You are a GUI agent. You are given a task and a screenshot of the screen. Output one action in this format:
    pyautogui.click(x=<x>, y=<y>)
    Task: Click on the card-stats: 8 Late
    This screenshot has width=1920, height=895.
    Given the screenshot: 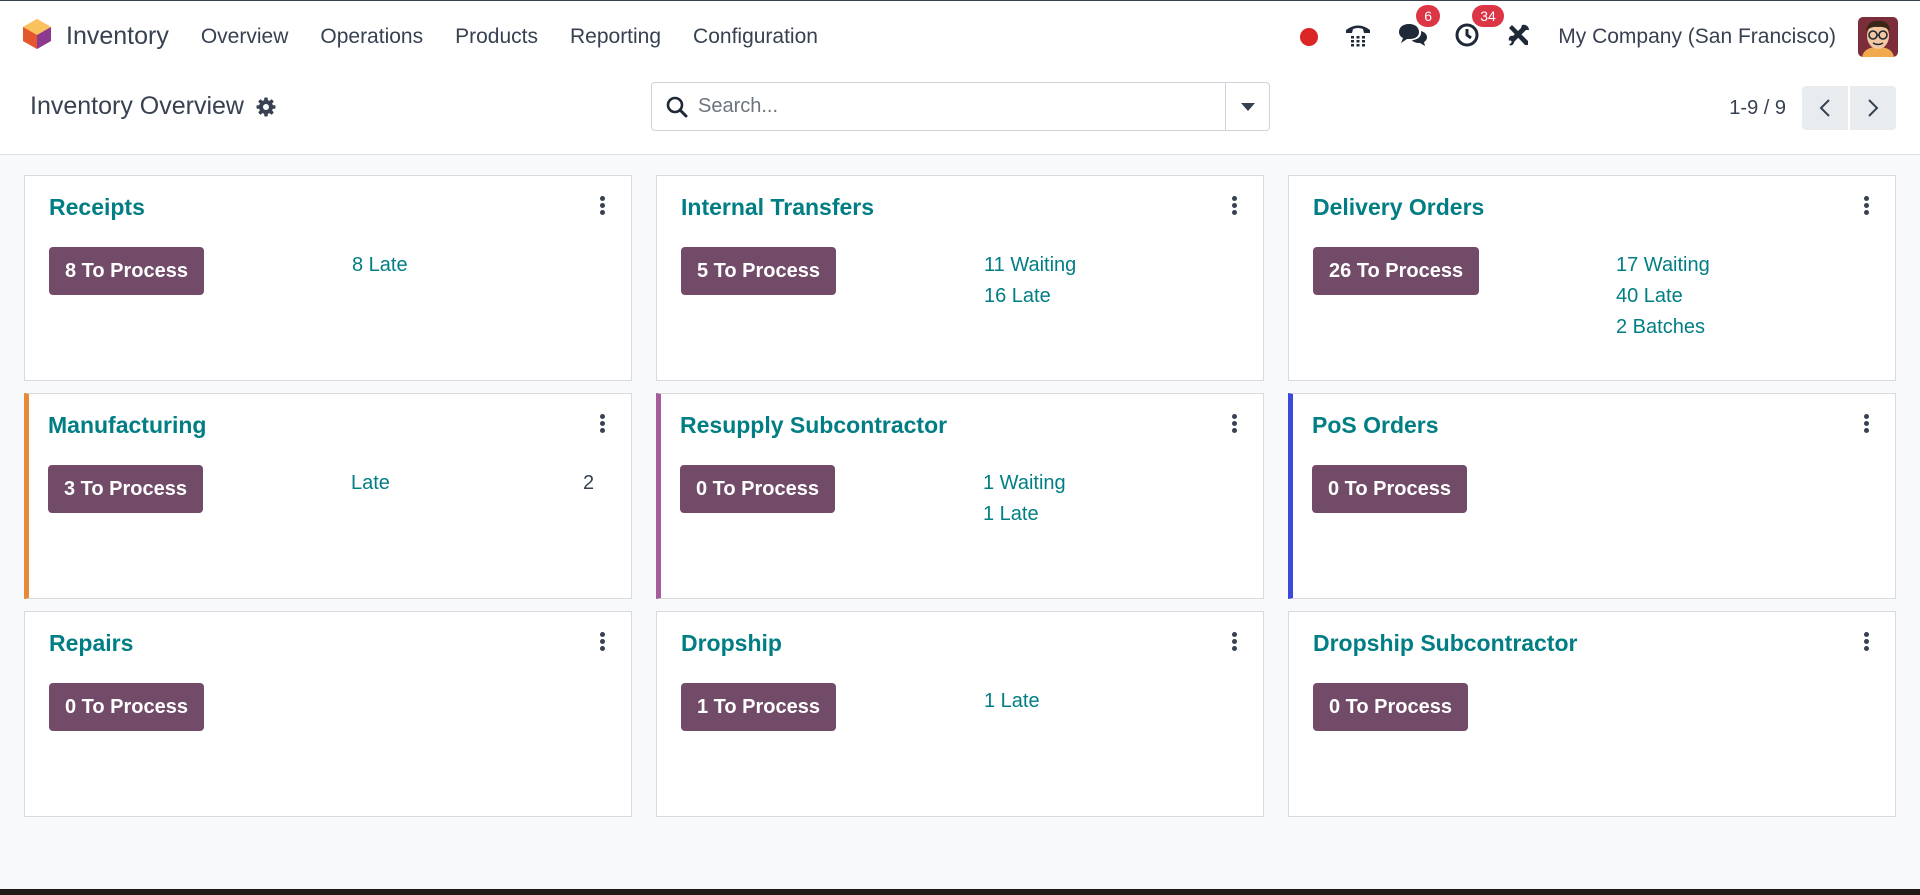 What is the action you would take?
    pyautogui.click(x=380, y=265)
    